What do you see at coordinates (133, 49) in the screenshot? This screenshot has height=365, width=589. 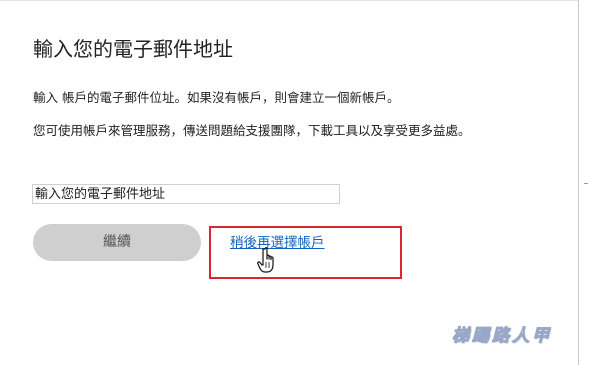 I see `dialog-title: 輸入您的電子郵件地址` at bounding box center [133, 49].